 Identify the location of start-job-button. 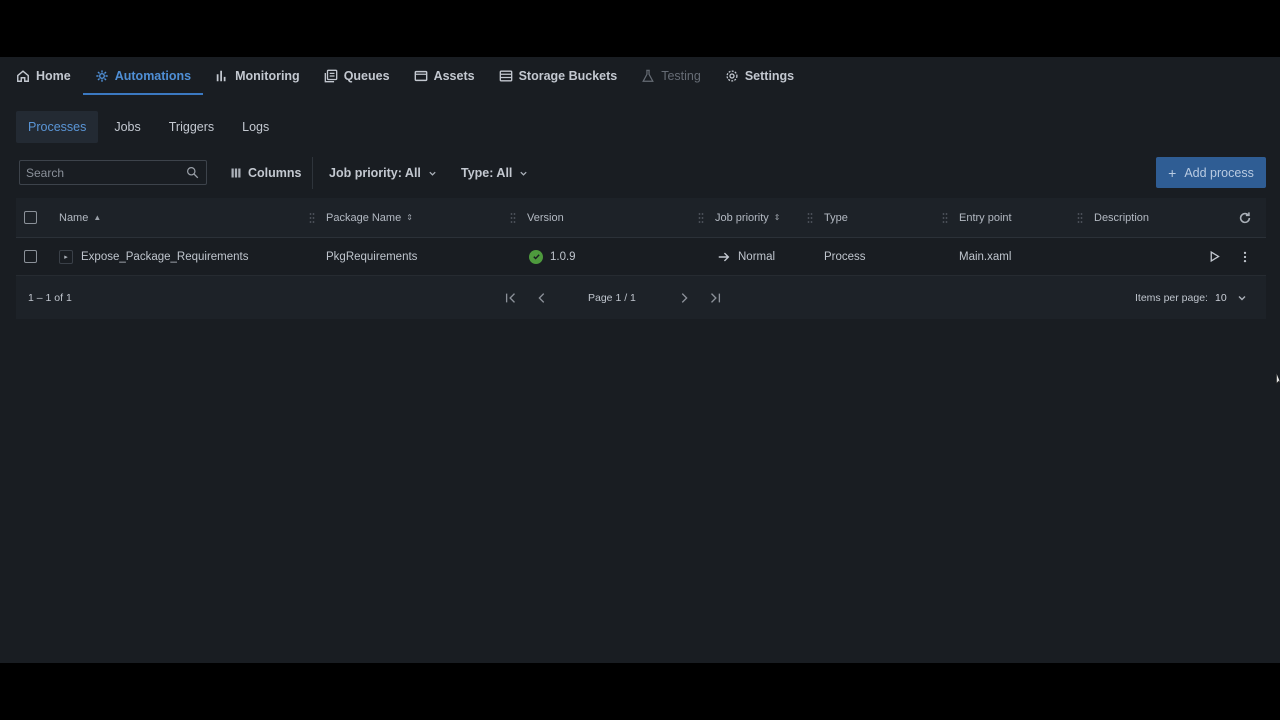
(1214, 256).